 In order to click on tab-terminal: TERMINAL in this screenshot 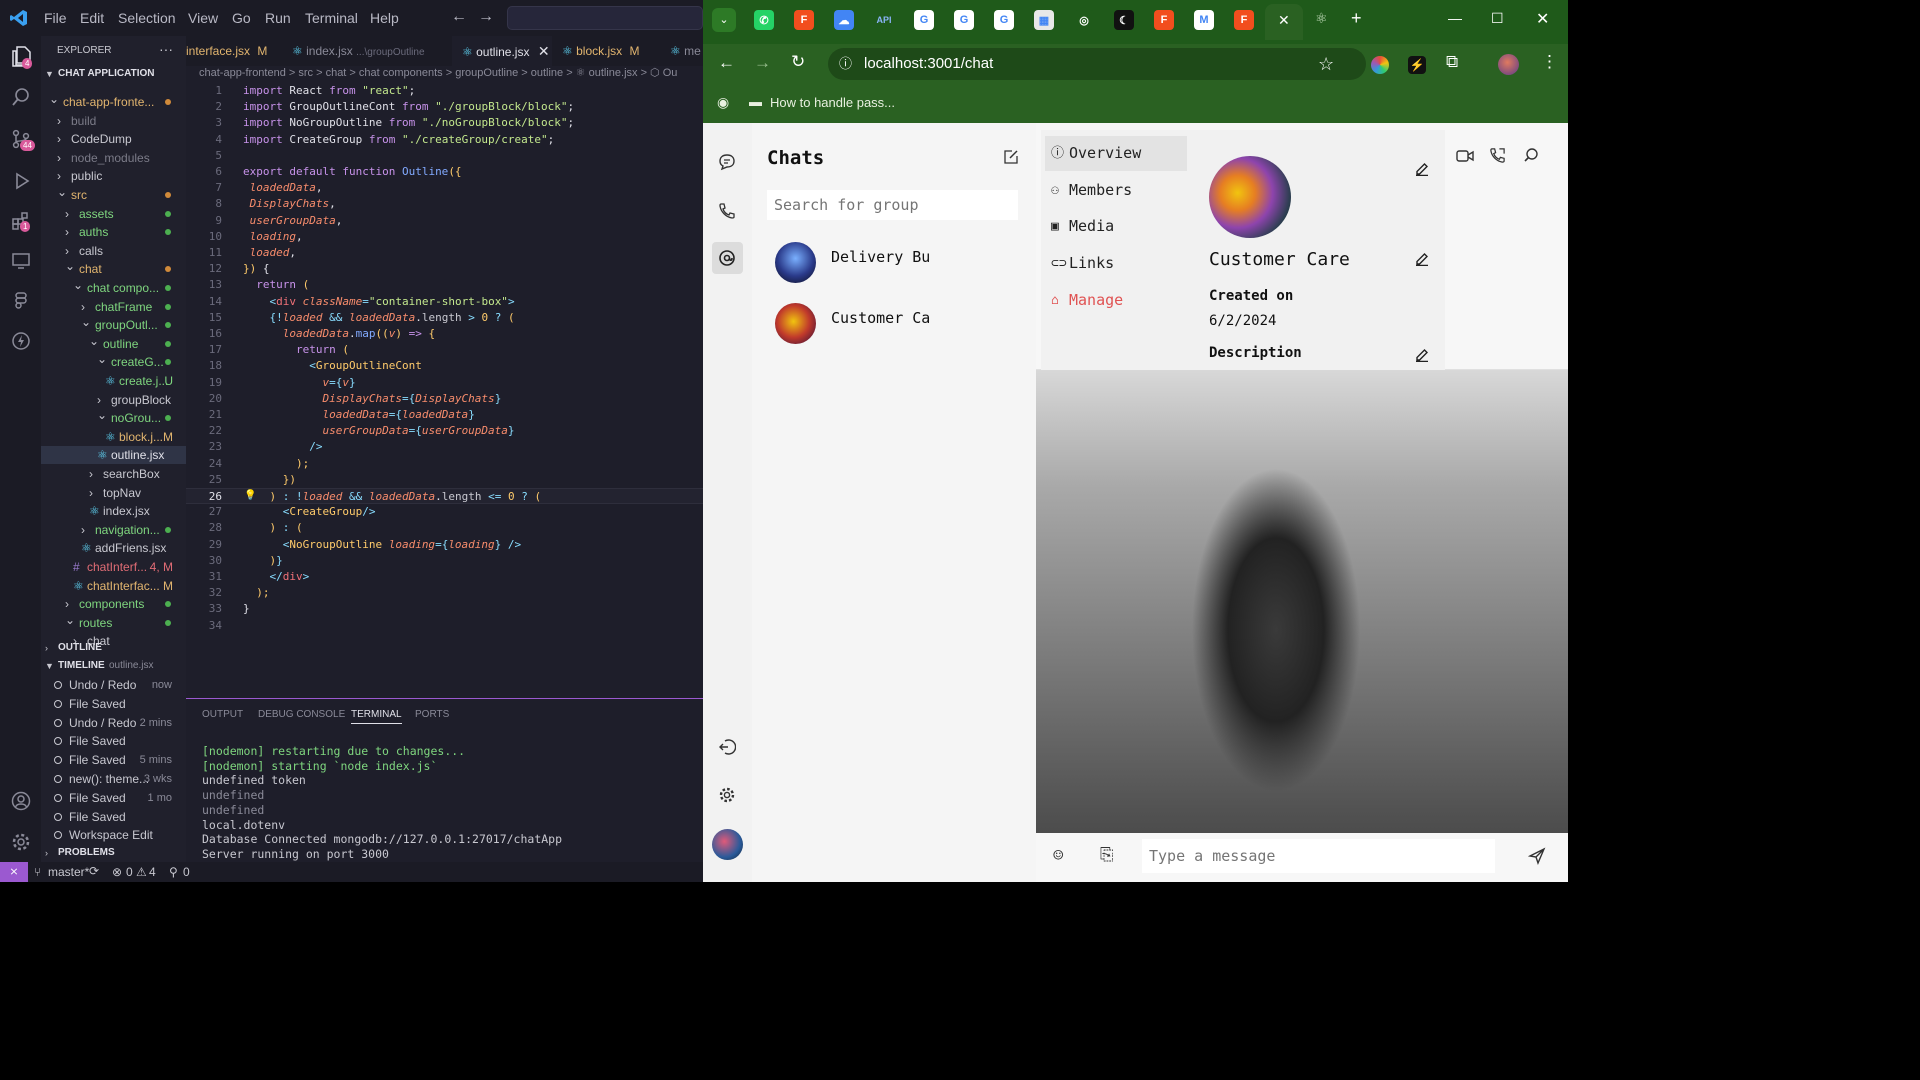, I will do `click(376, 716)`.